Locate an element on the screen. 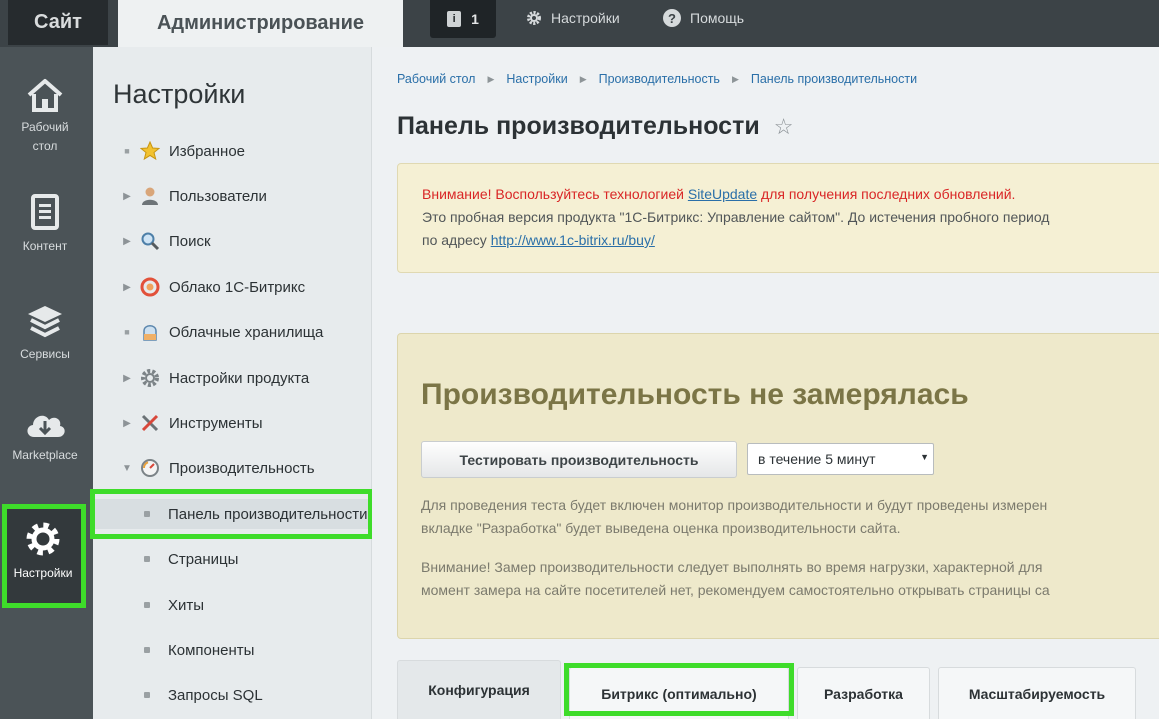 The image size is (1159, 719). nav-settings-content: Настройки is located at coordinates (44, 551).